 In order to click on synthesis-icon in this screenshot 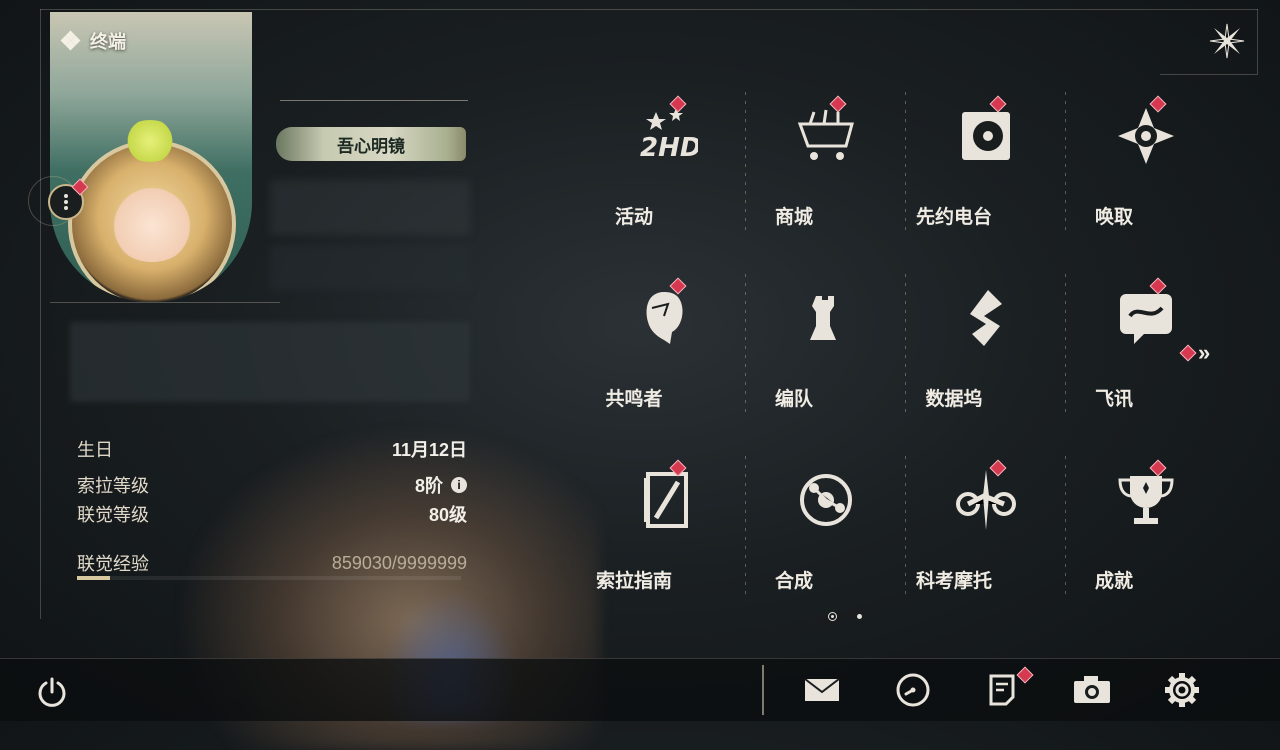, I will do `click(826, 500)`.